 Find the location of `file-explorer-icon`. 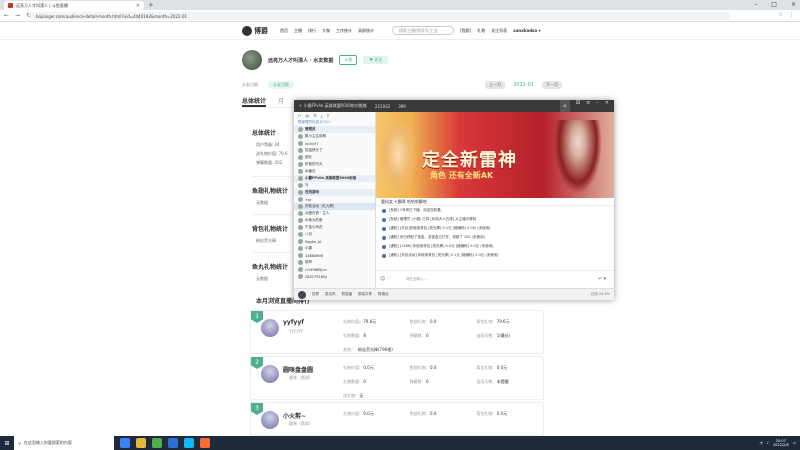

file-explorer-icon is located at coordinates (141, 443).